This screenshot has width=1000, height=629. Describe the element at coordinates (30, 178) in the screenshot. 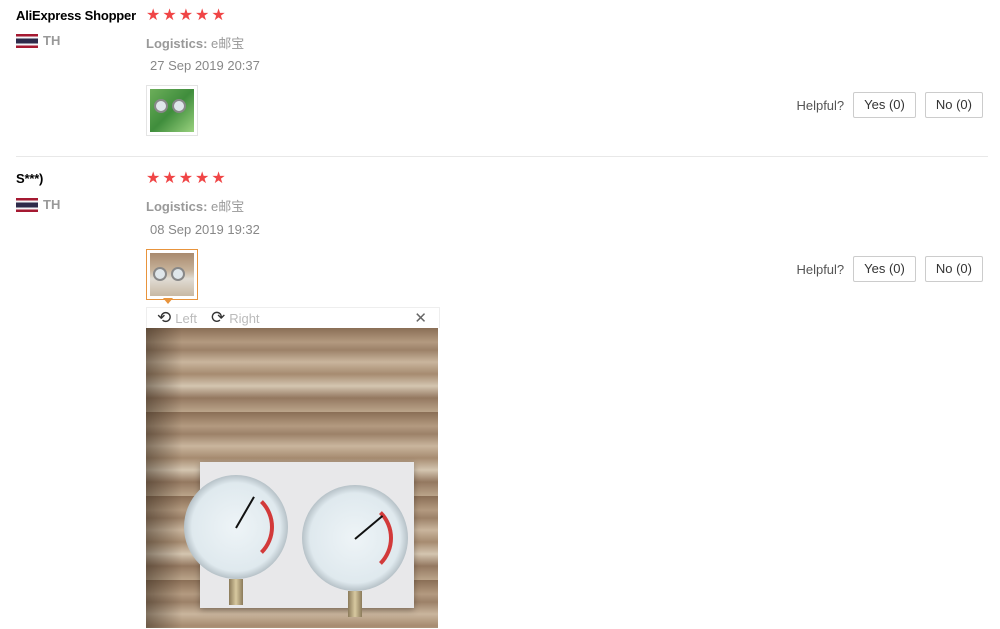

I see `buyer-name: S***)` at that location.